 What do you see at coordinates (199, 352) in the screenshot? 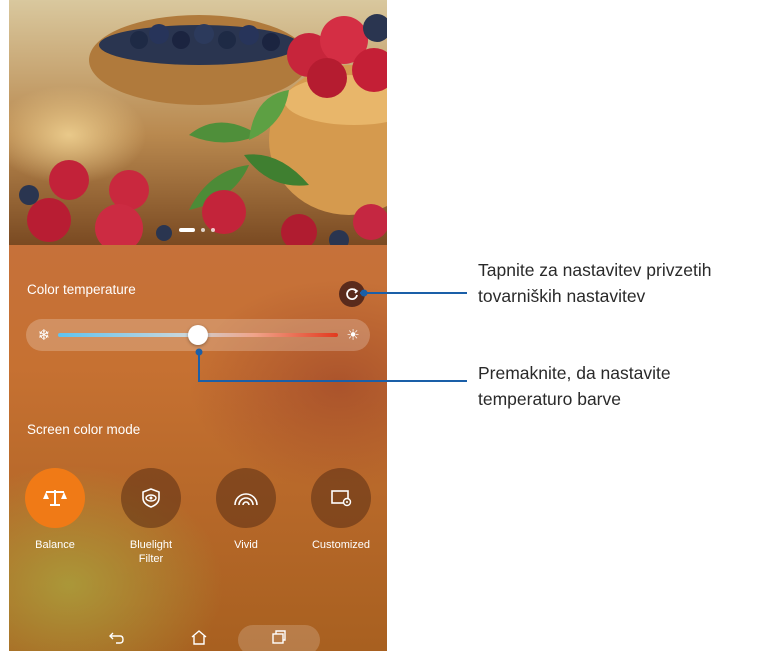
I see `slider-callout-dot` at bounding box center [199, 352].